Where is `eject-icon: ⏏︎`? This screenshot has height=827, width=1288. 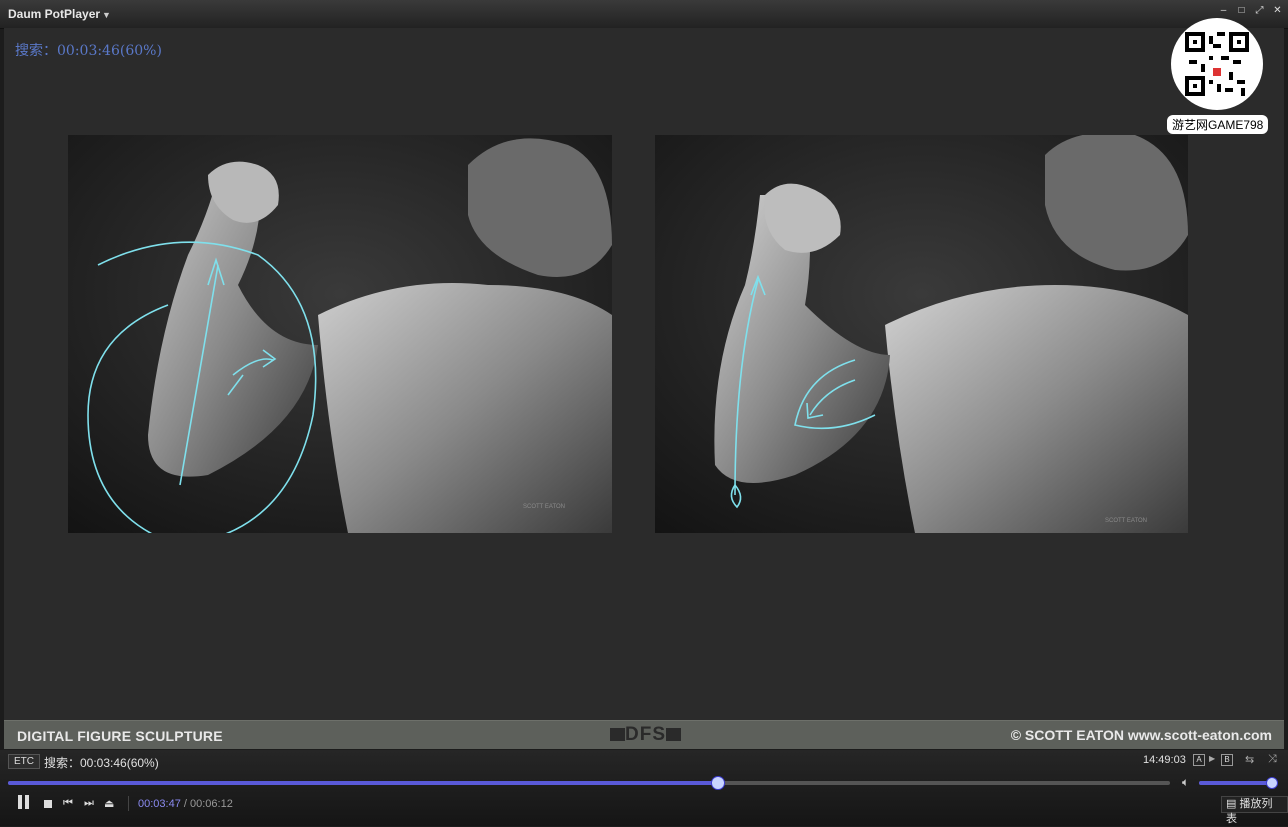
eject-icon: ⏏︎ is located at coordinates (109, 803).